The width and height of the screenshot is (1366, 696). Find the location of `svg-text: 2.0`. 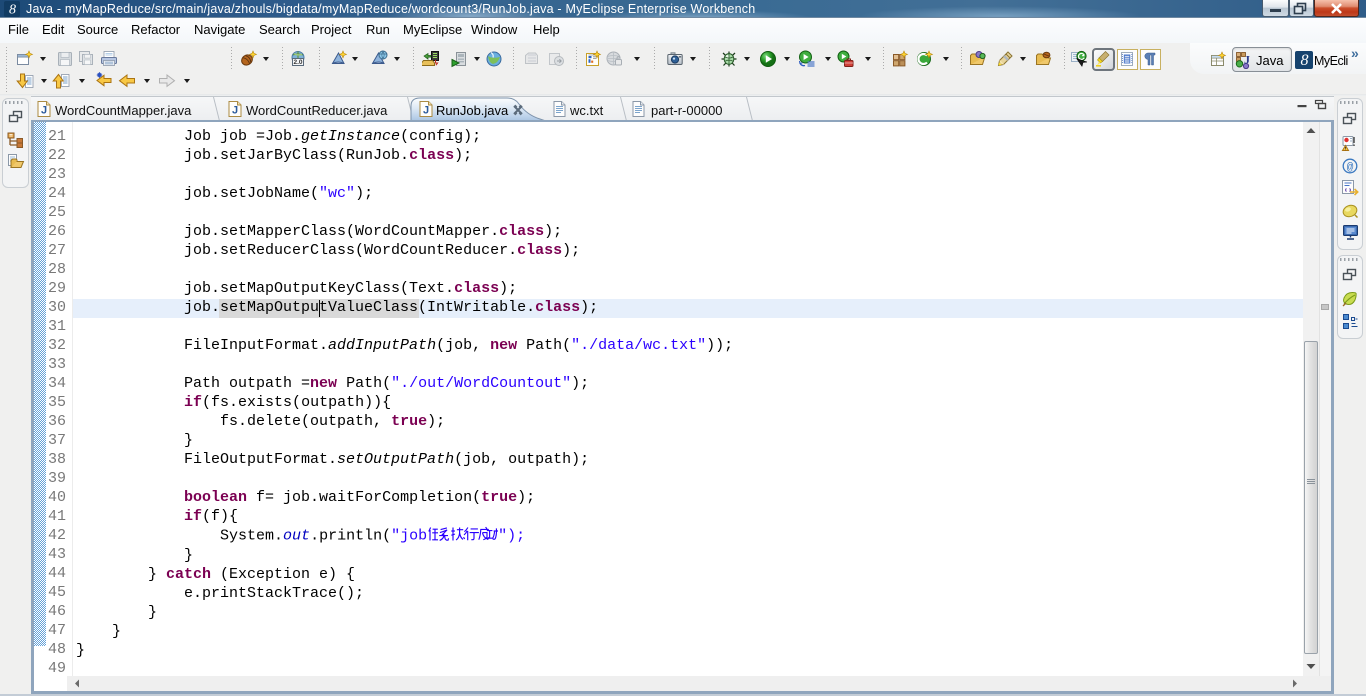

svg-text: 2.0 is located at coordinates (297, 62).